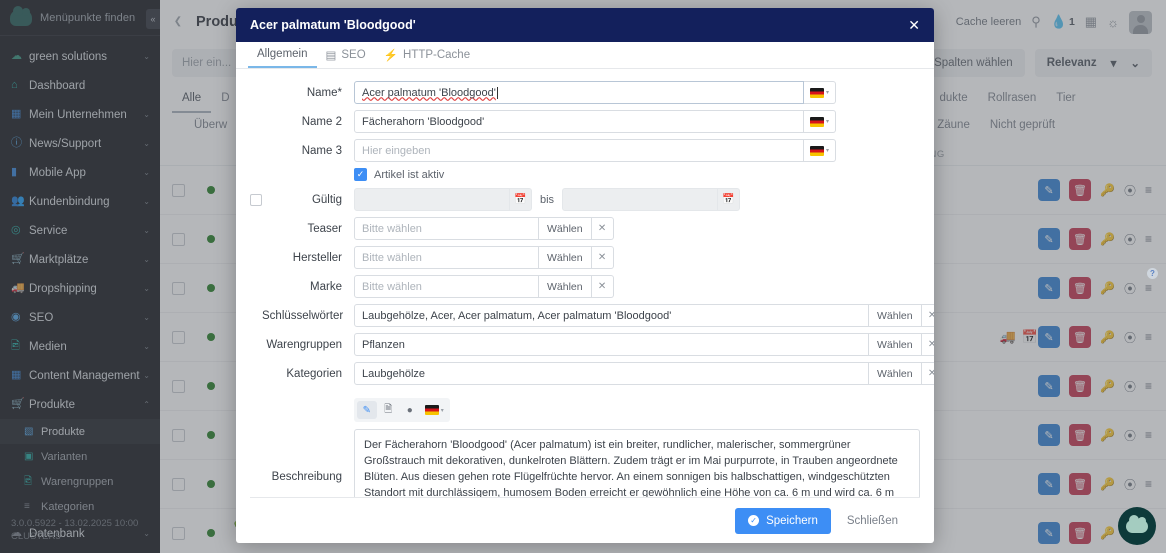 The width and height of the screenshot is (1166, 553). I want to click on teaser-clear-button: ✕, so click(602, 228).